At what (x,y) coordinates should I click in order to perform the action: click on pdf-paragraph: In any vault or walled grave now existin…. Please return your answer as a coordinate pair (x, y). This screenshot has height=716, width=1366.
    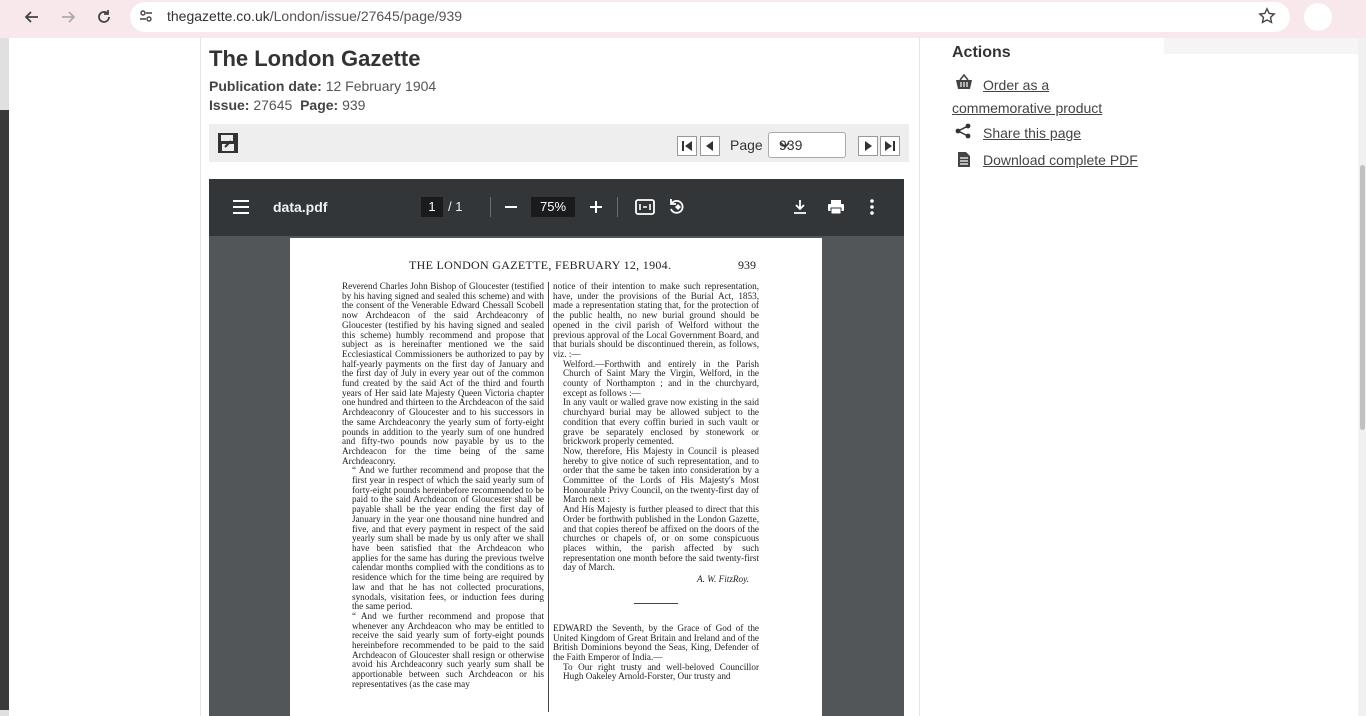
    Looking at the image, I should click on (661, 422).